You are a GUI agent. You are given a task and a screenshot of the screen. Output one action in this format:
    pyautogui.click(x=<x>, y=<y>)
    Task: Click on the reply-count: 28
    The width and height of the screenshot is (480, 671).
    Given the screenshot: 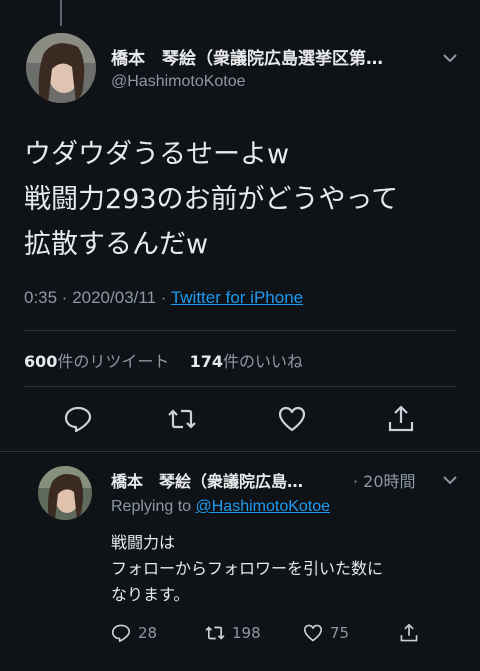 What is the action you would take?
    pyautogui.click(x=148, y=633)
    